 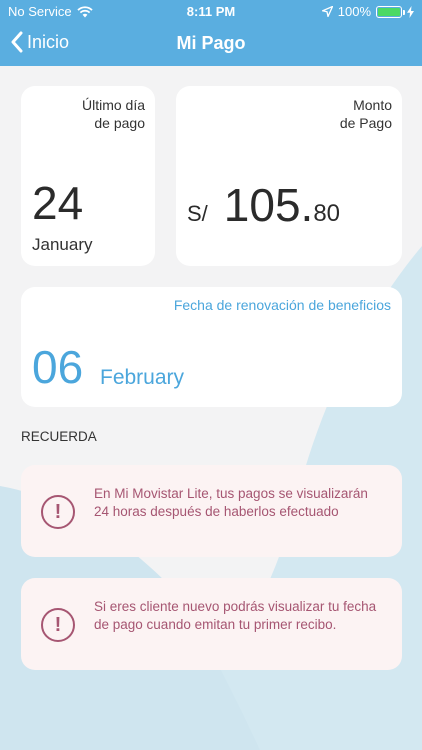 What do you see at coordinates (327, 11) in the screenshot?
I see `location-arrow-icon` at bounding box center [327, 11].